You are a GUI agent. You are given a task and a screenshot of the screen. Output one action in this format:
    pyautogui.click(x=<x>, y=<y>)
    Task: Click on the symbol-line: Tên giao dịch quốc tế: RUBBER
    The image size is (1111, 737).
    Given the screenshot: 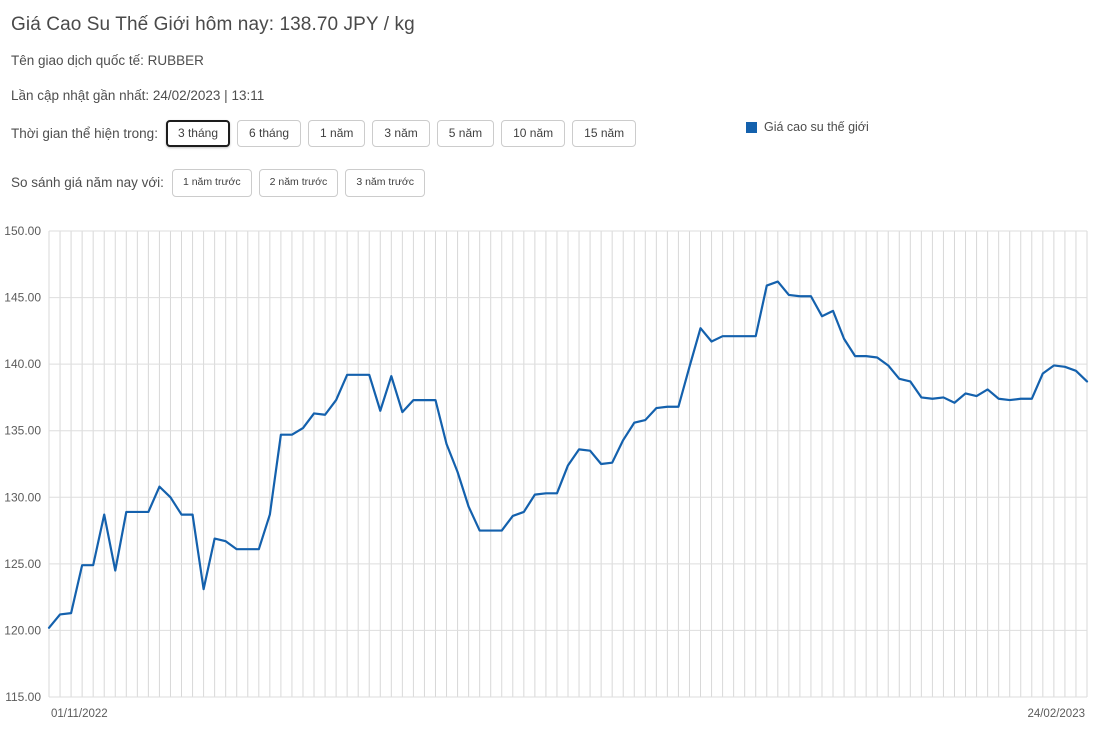 What is the action you would take?
    pyautogui.click(x=107, y=60)
    